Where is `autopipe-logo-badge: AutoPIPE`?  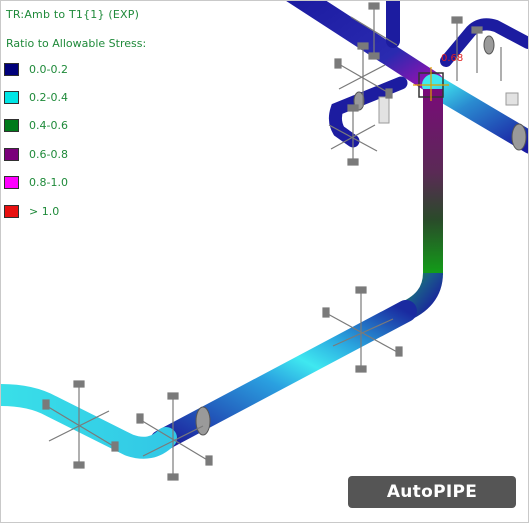
autopipe-logo-badge: AutoPIPE is located at coordinates (432, 492).